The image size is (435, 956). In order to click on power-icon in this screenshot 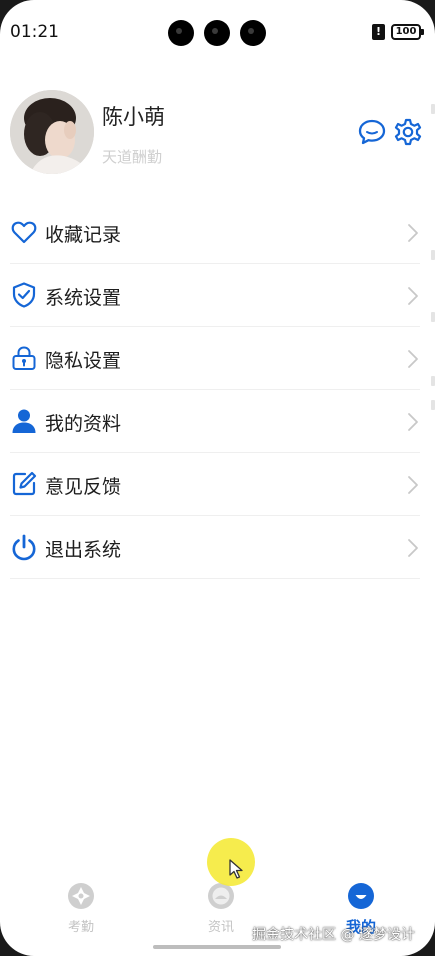, I will do `click(24, 547)`.